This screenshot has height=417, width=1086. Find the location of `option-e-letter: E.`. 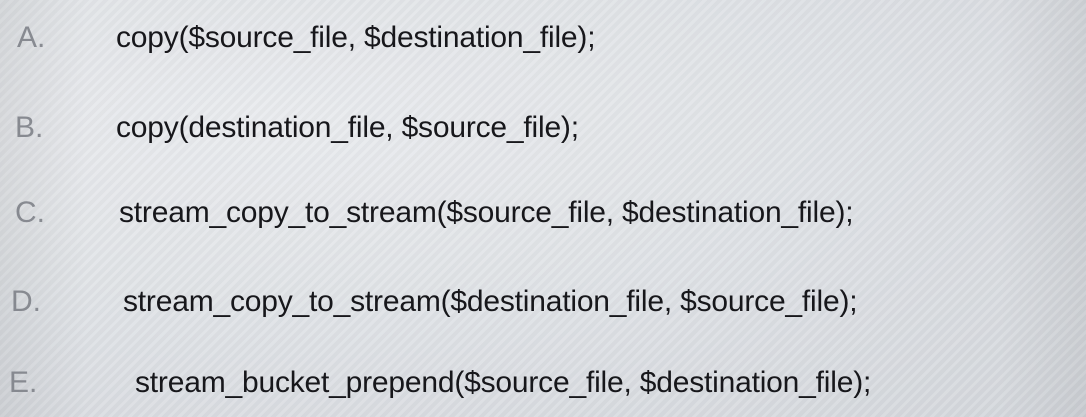

option-e-letter: E. is located at coordinates (23, 382).